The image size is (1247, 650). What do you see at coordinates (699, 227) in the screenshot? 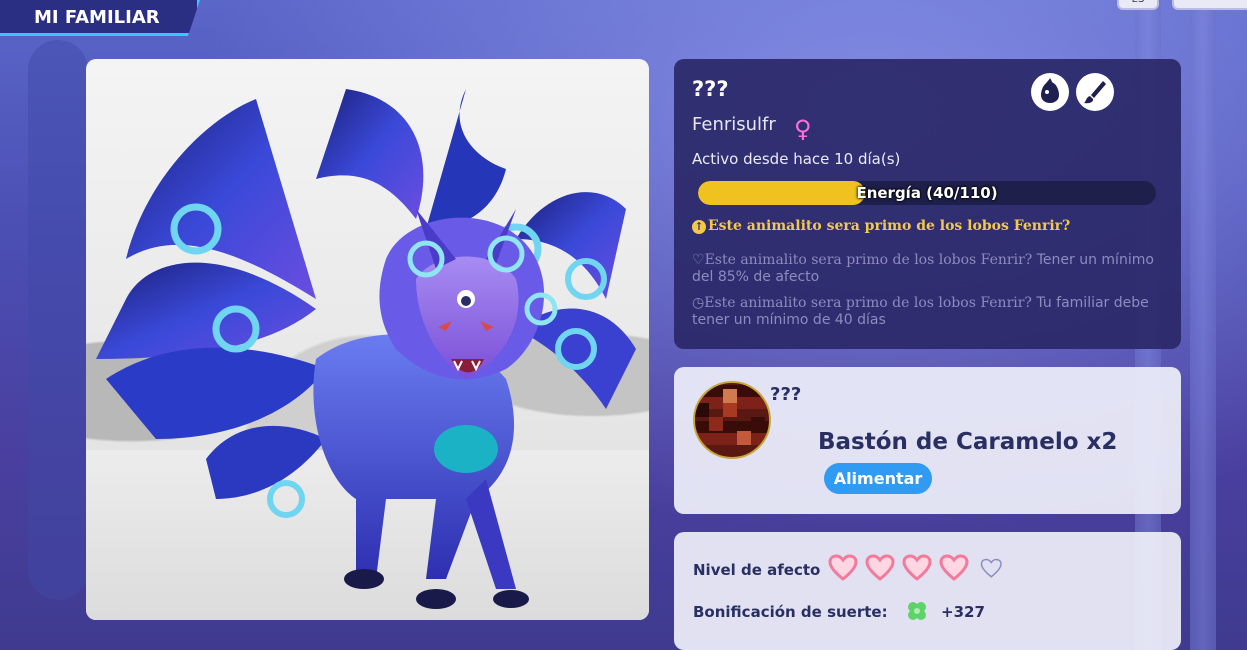
I see `arrow-up-circle-icon: ↑` at bounding box center [699, 227].